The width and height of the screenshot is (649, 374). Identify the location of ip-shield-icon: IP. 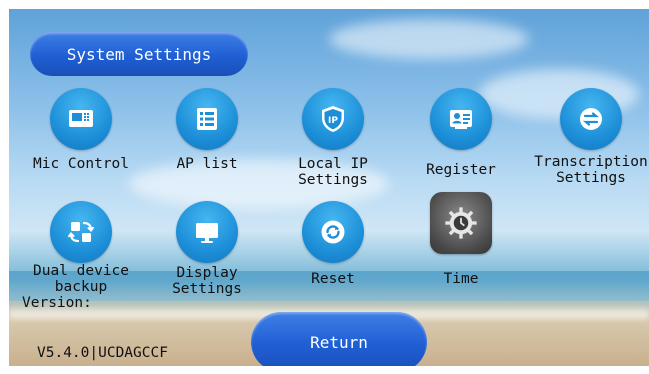
(333, 119).